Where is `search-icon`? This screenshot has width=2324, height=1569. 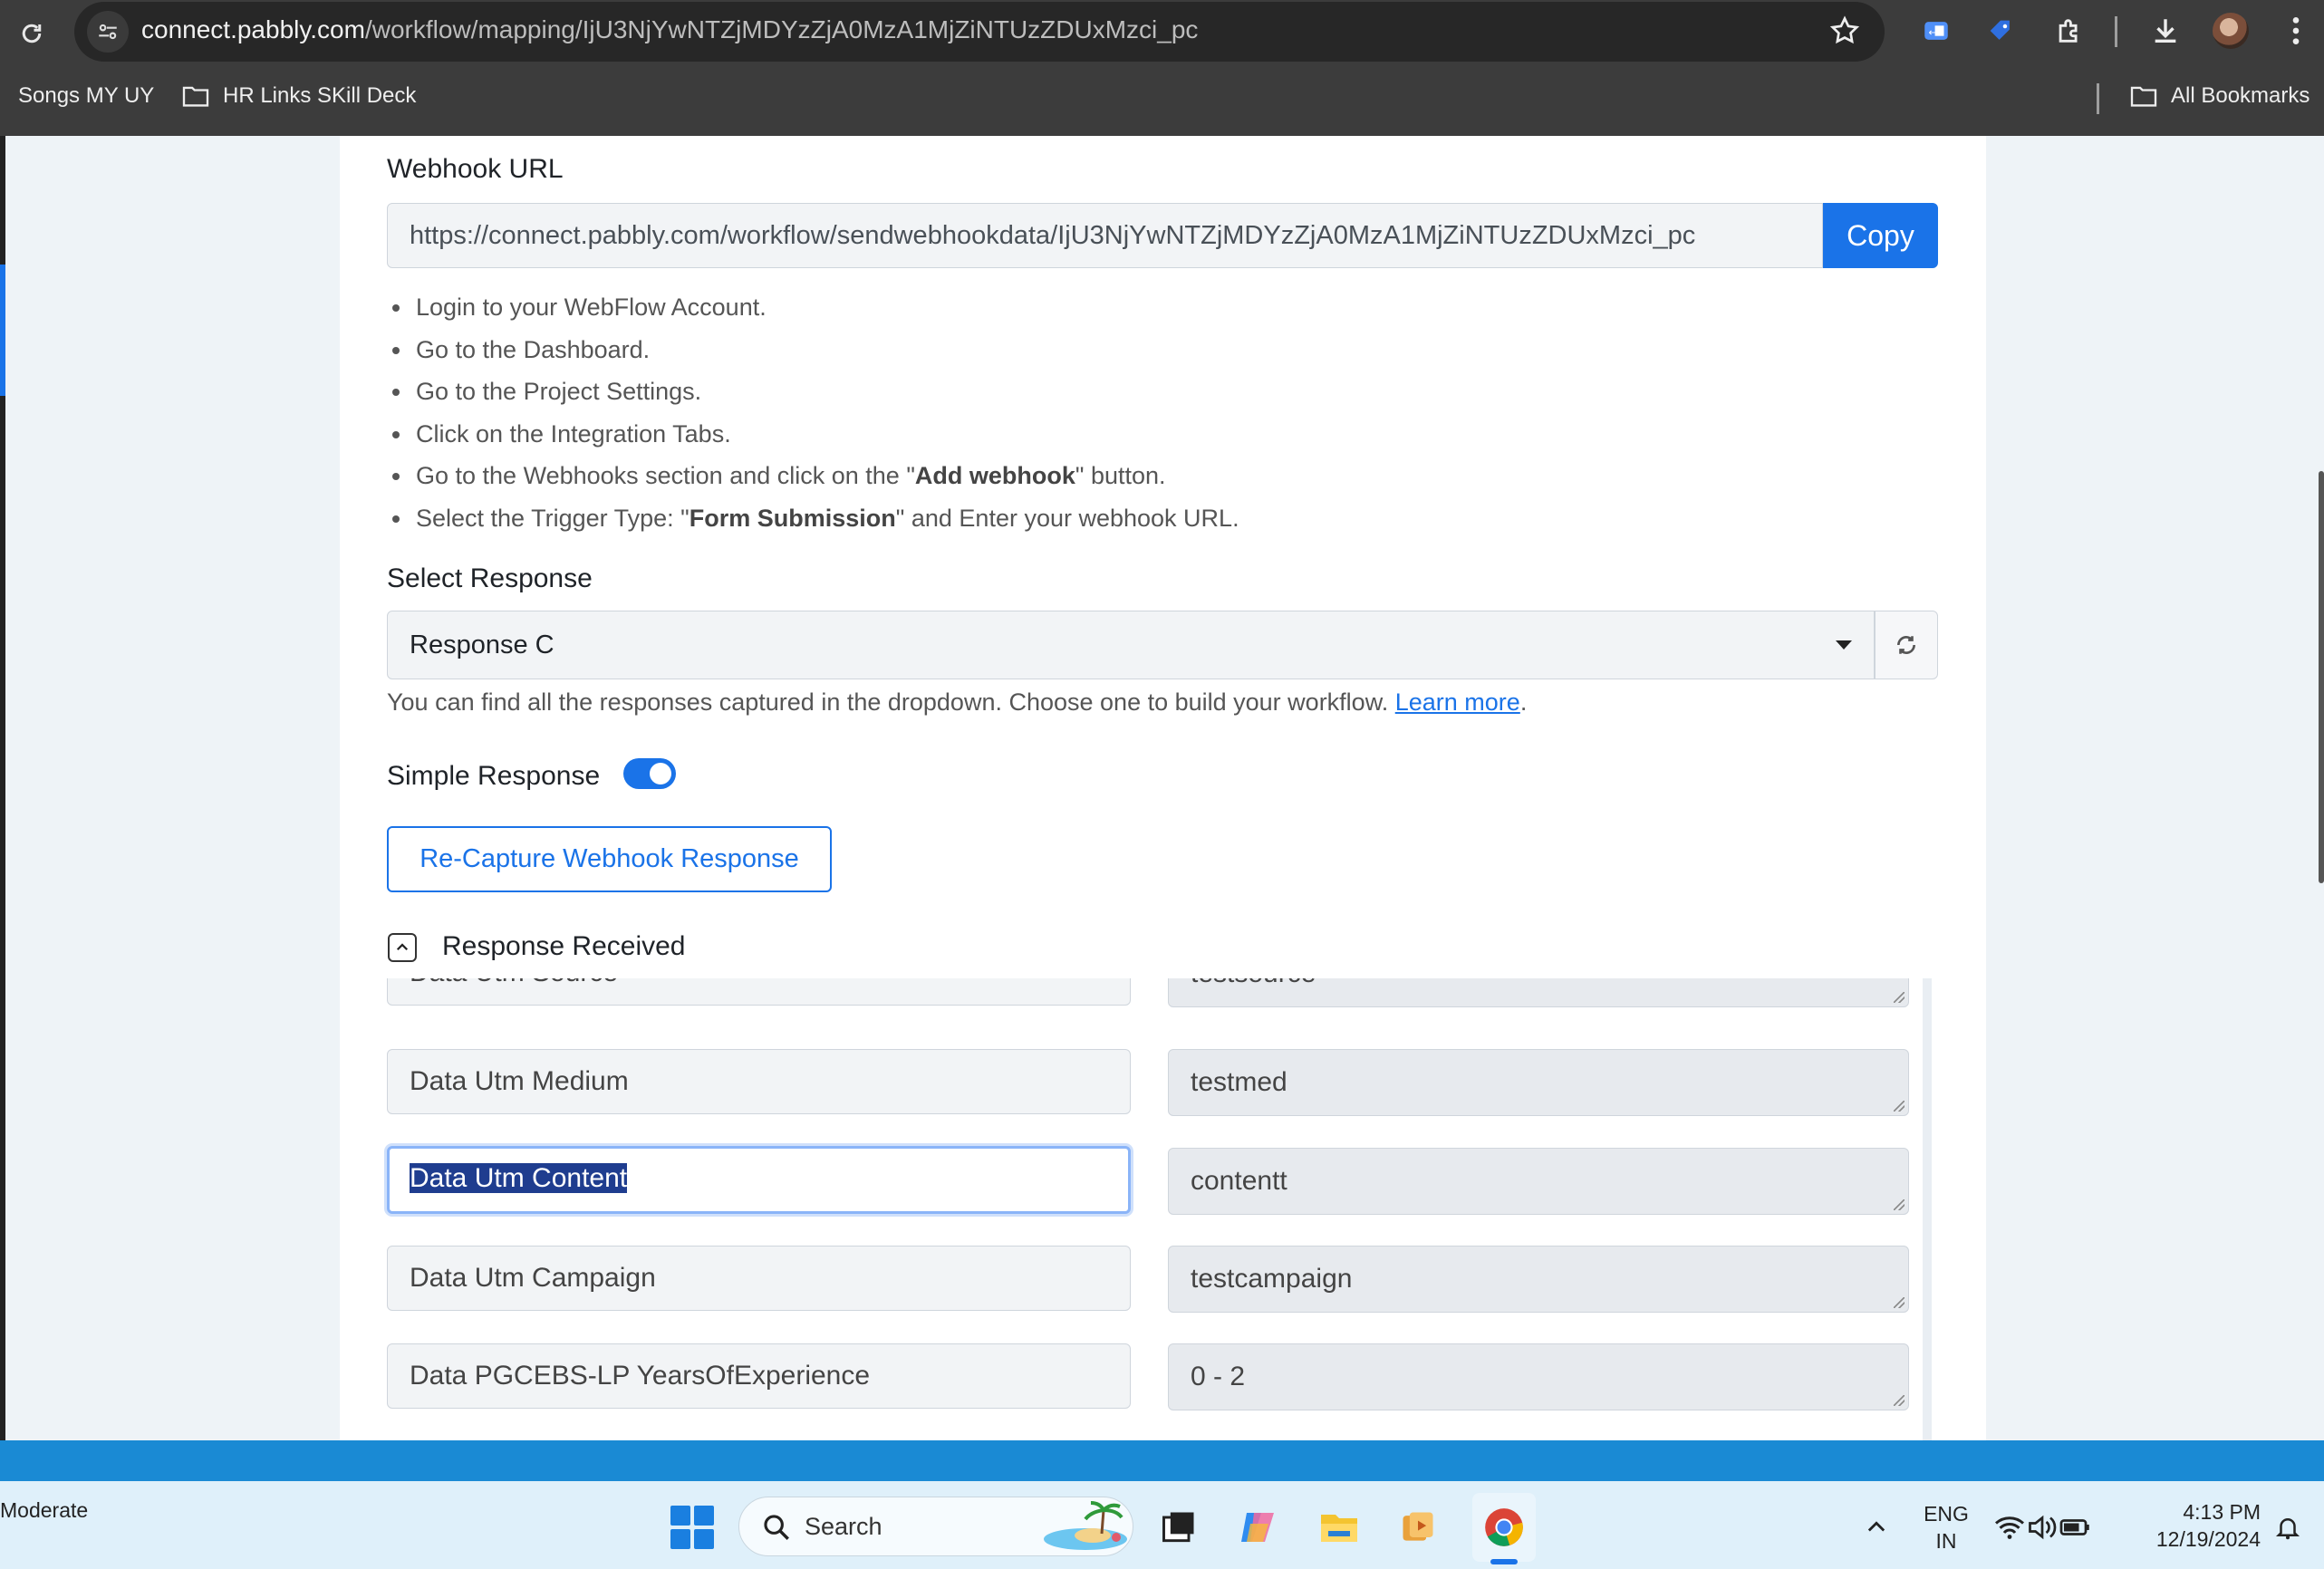
search-icon is located at coordinates (776, 1527).